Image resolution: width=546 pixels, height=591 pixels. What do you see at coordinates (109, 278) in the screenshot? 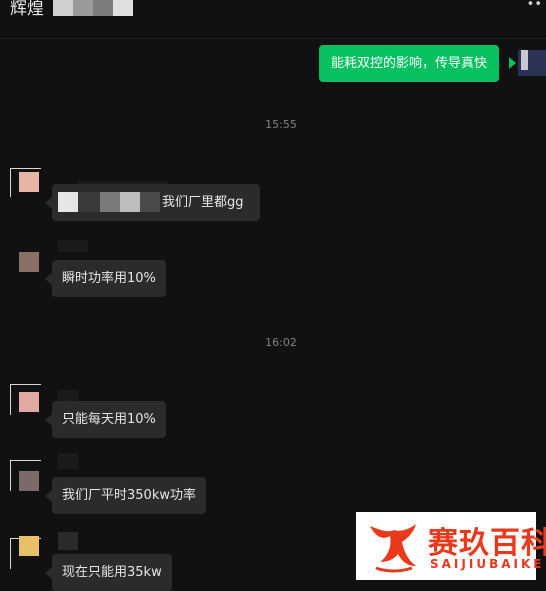
I see `message-incoming: 瞬时功率用10%` at bounding box center [109, 278].